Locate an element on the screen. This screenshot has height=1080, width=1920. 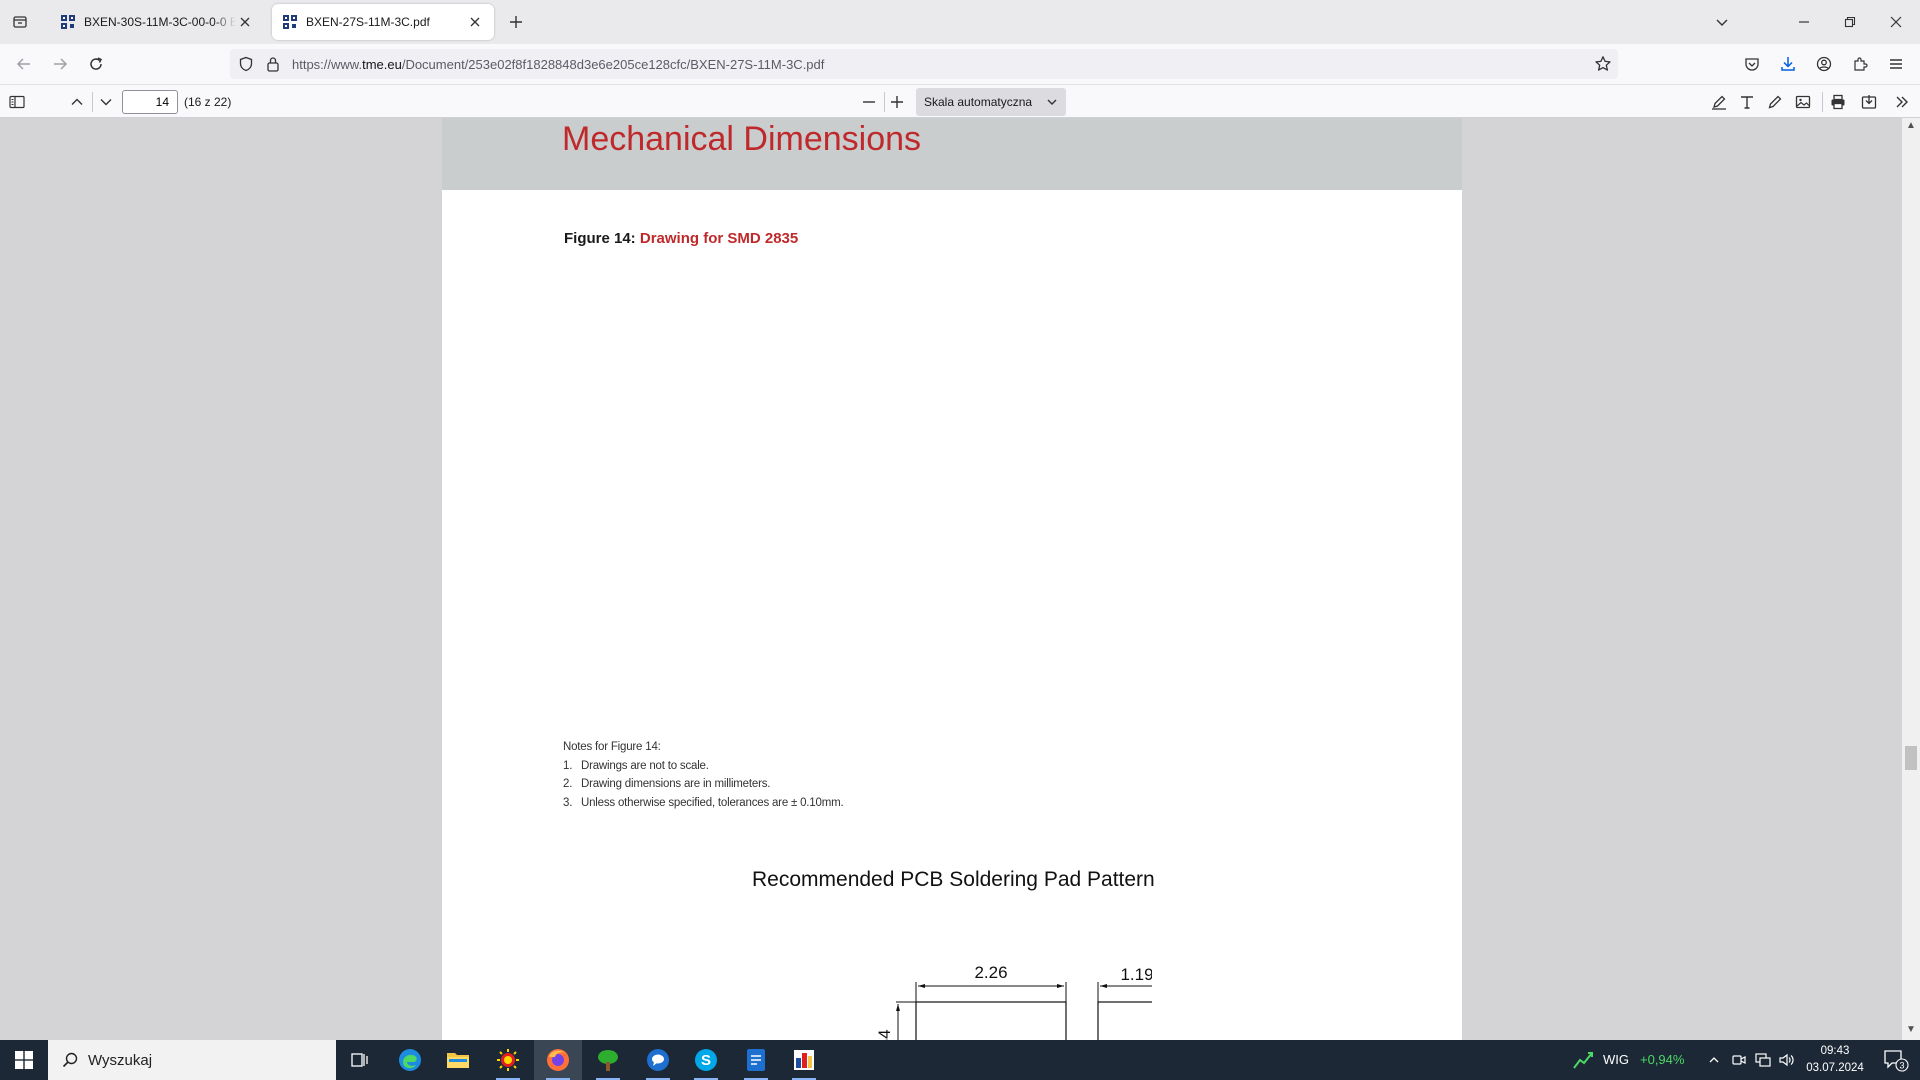
system-clock: 09:43 03.07.2024 is located at coordinates (1835, 1060).